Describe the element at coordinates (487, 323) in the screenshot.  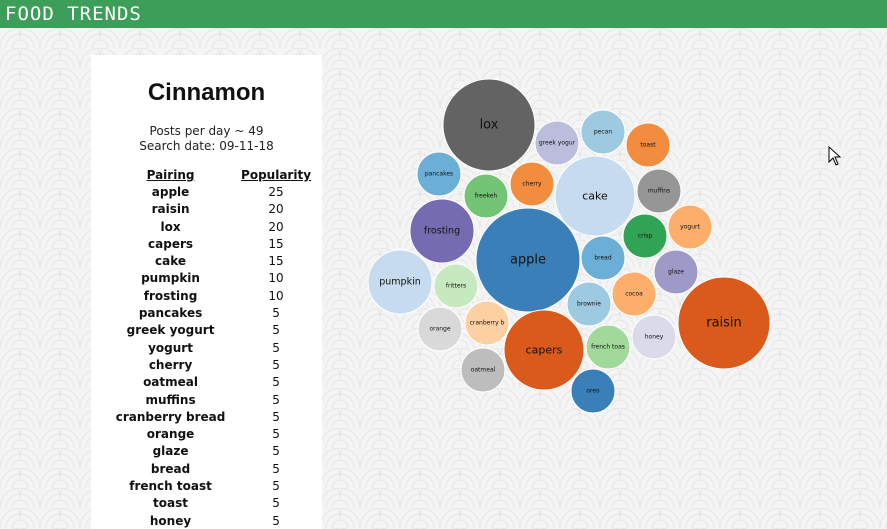
I see `bubble-cranberry-b: cranberry b` at that location.